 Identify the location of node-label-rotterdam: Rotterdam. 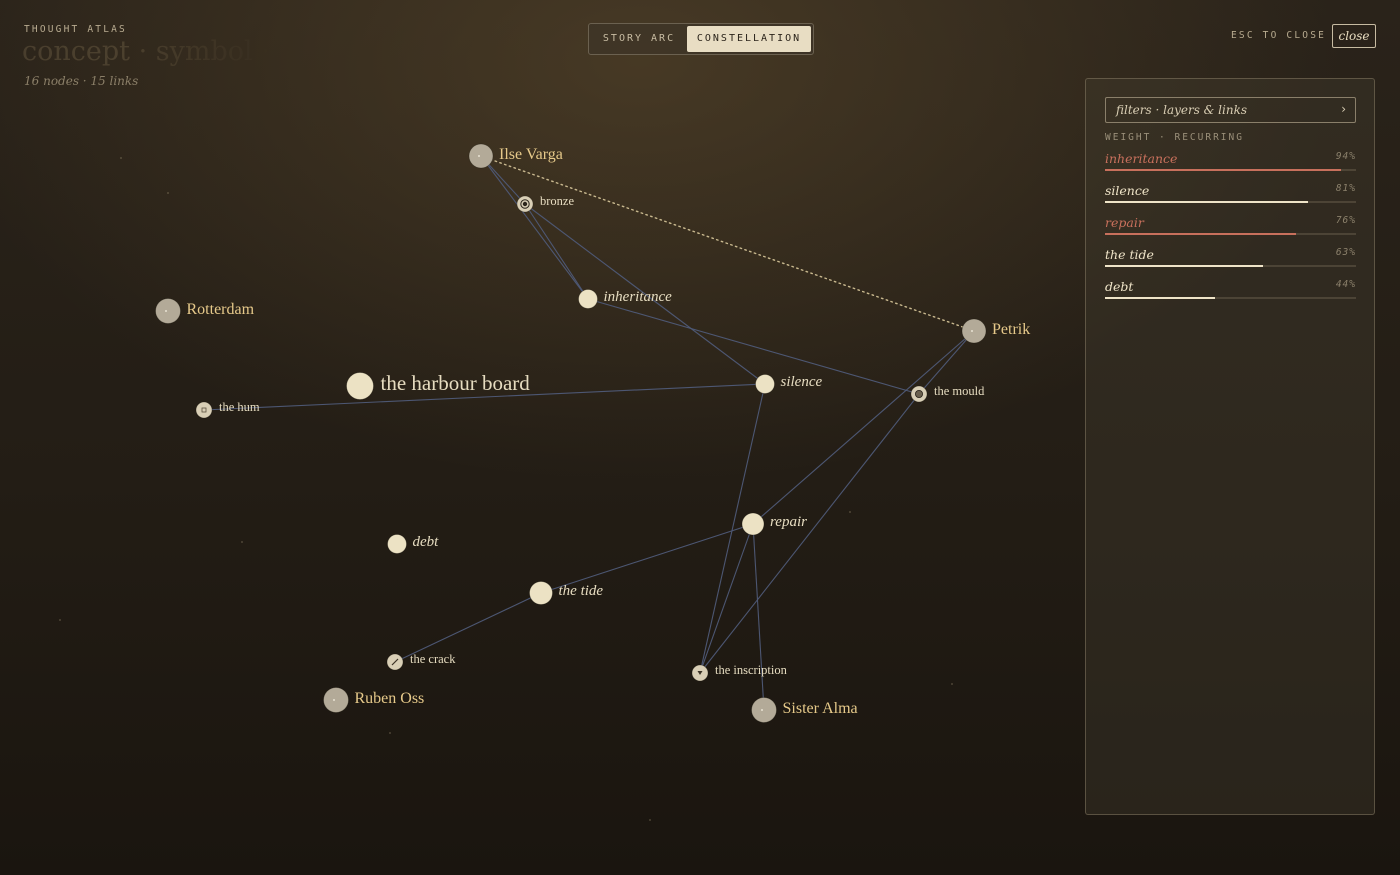
(220, 309).